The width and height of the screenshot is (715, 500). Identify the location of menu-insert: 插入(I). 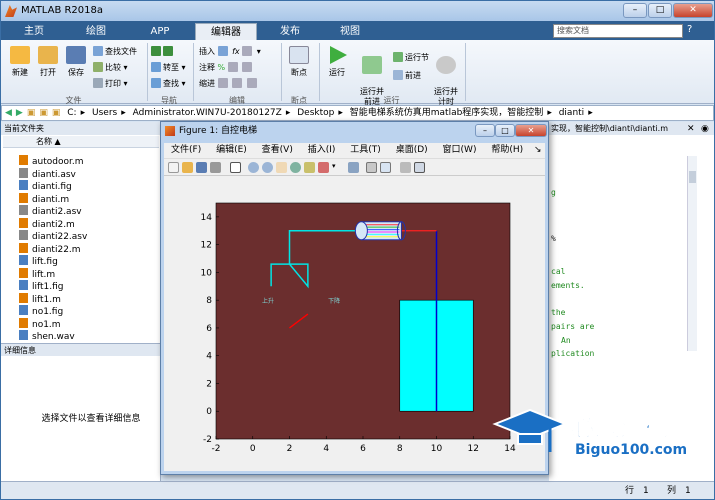
(322, 150).